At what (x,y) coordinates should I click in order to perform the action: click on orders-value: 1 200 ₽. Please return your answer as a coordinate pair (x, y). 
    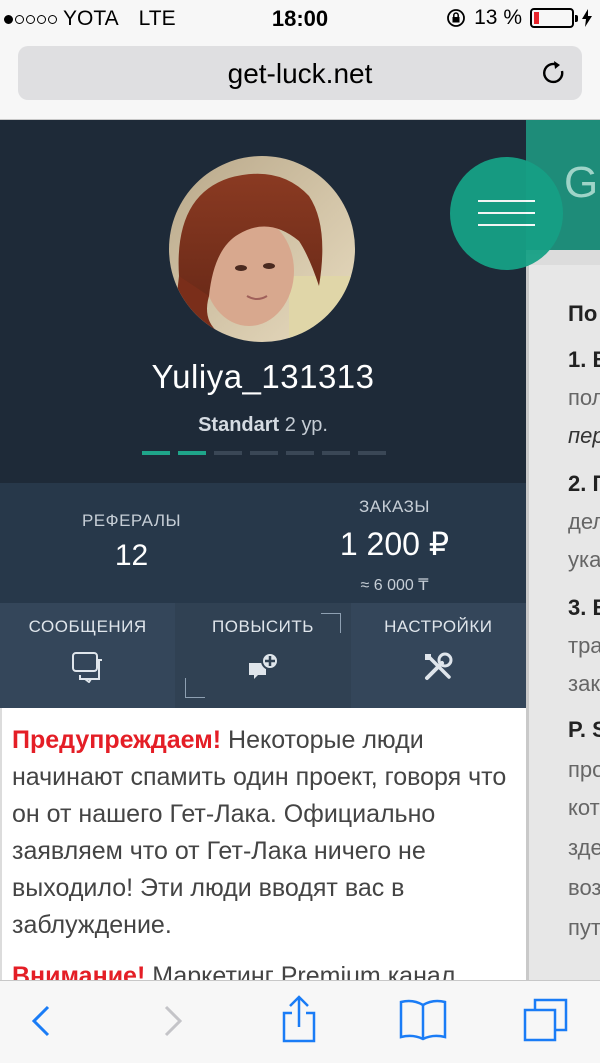
    Looking at the image, I should click on (394, 544).